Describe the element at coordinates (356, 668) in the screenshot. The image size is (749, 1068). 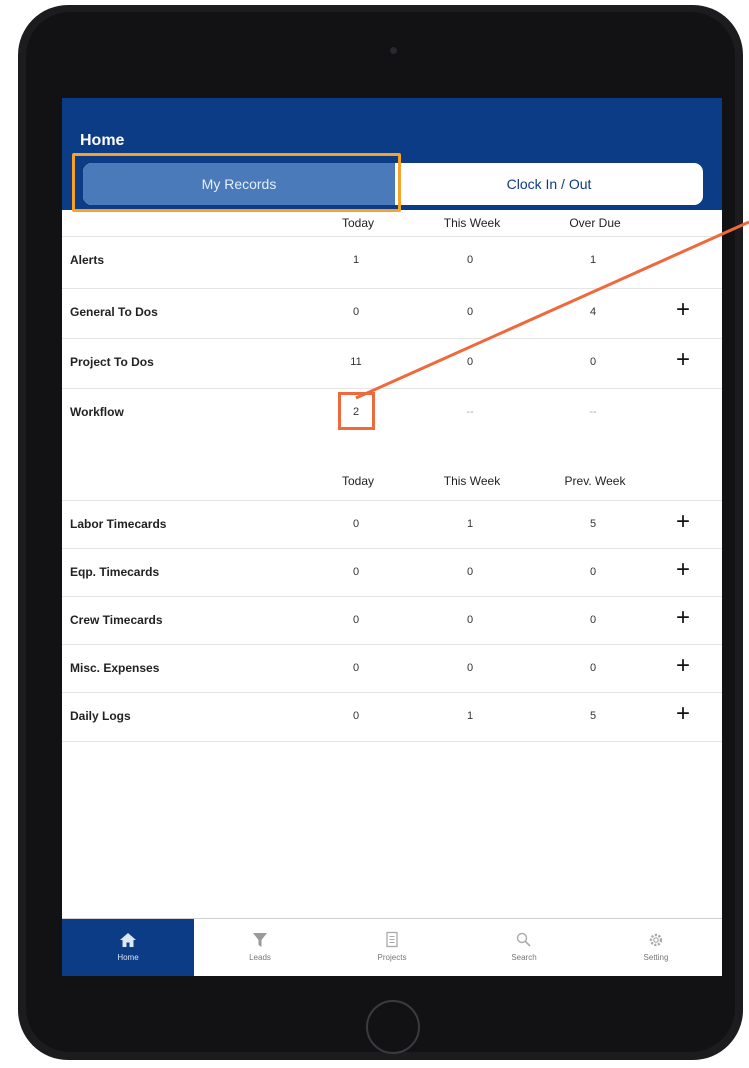
I see `misc-today-value: 0` at that location.